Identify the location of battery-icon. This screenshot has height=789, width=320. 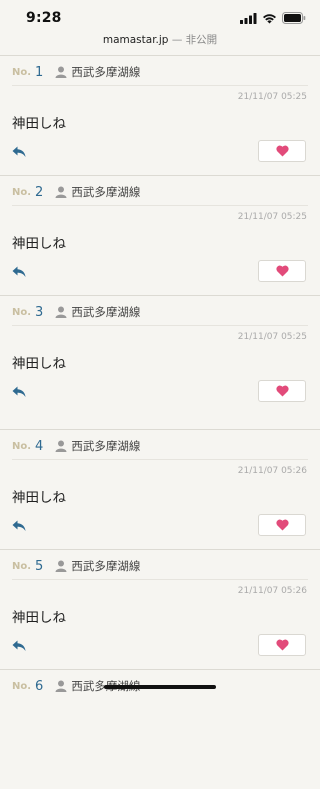
(294, 18).